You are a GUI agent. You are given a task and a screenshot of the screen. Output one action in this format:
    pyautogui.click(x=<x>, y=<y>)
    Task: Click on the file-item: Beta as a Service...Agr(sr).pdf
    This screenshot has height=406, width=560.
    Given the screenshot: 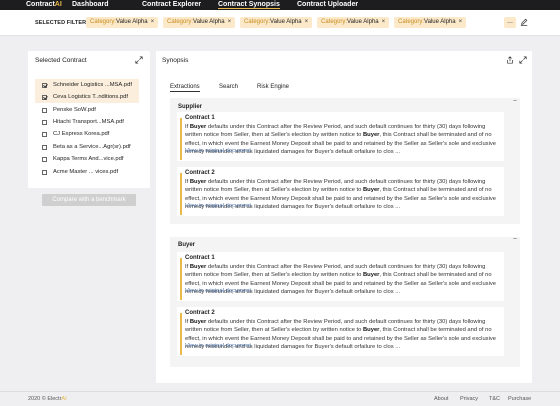 What is the action you would take?
    pyautogui.click(x=87, y=147)
    